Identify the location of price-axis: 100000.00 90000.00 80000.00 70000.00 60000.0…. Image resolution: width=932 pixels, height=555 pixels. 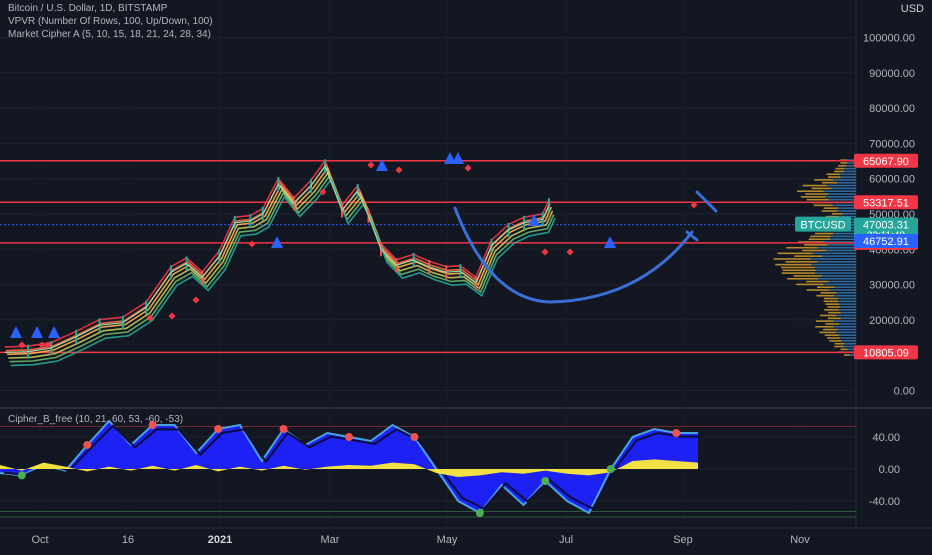
(889, 215).